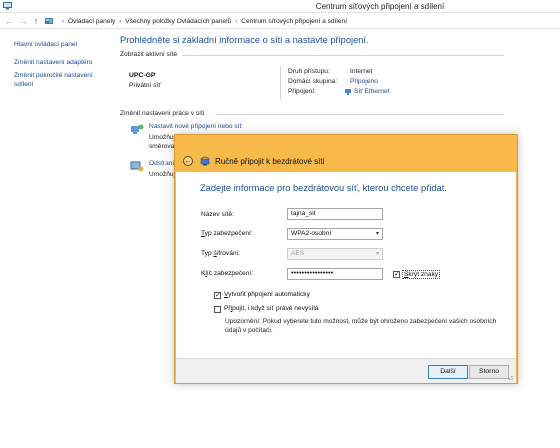  I want to click on ethernet-icon, so click(348, 92).